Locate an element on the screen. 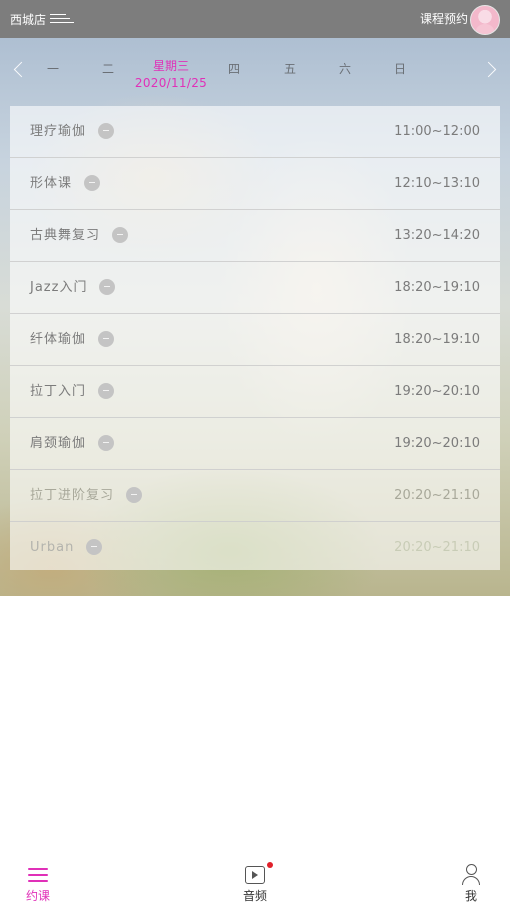 The width and height of the screenshot is (510, 904). nav-item-classes: 约课 is located at coordinates (38, 880).